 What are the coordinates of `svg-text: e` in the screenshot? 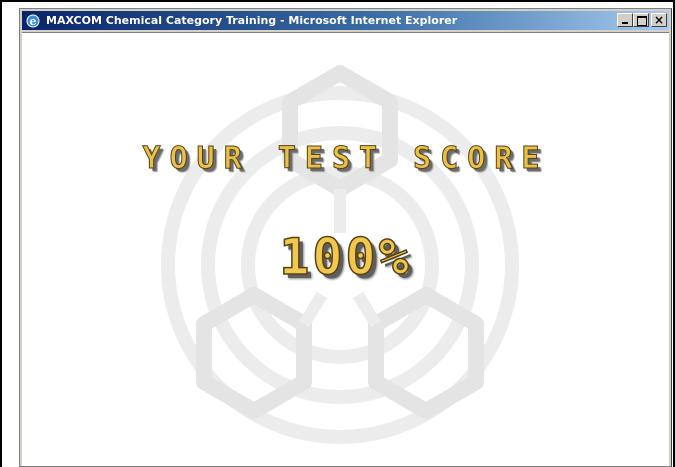 It's located at (33, 21).